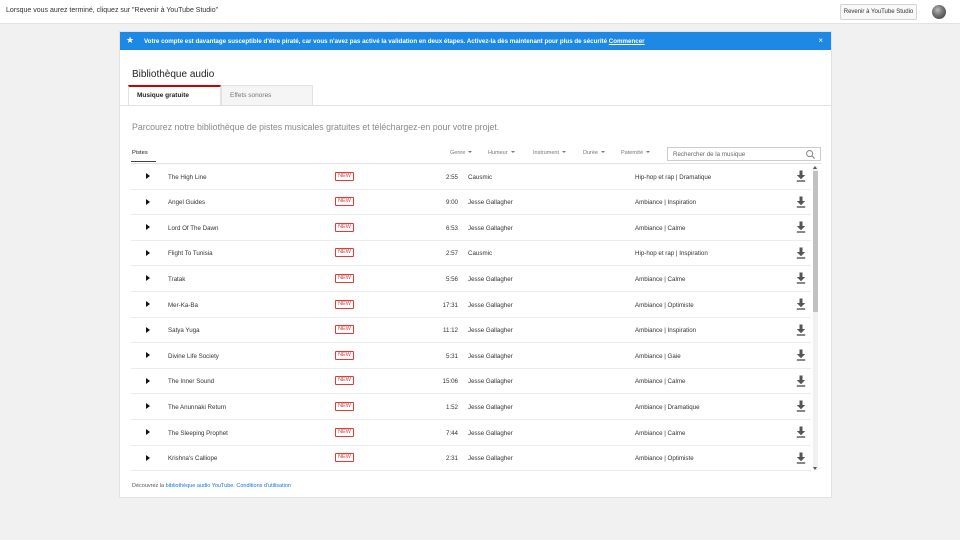 The width and height of the screenshot is (960, 540). Describe the element at coordinates (815, 318) in the screenshot. I see `scrollbar` at that location.